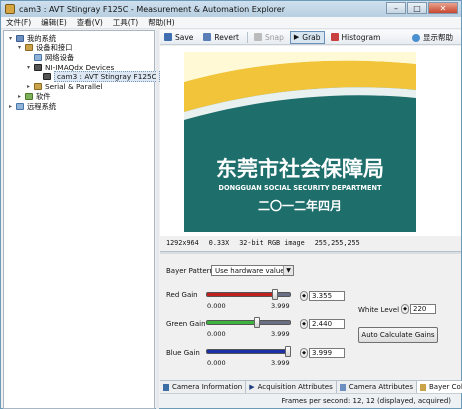 The width and height of the screenshot is (462, 409). I want to click on image-size: 1292x964, so click(182, 243).